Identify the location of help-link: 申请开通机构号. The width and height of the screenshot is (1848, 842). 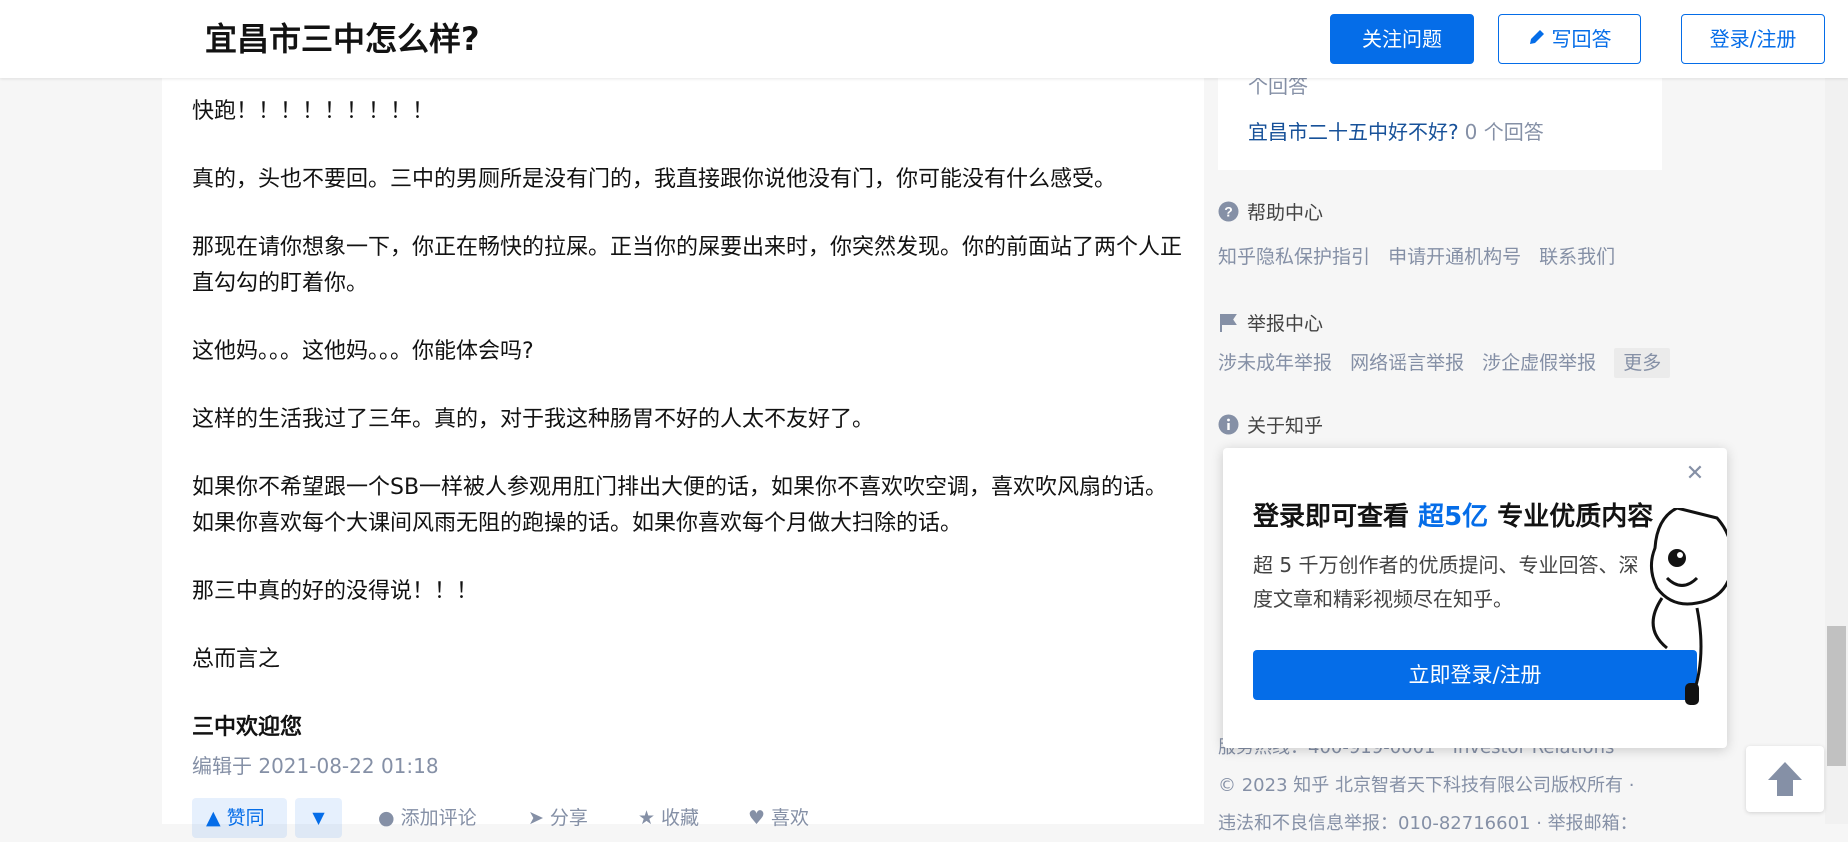
(1454, 257).